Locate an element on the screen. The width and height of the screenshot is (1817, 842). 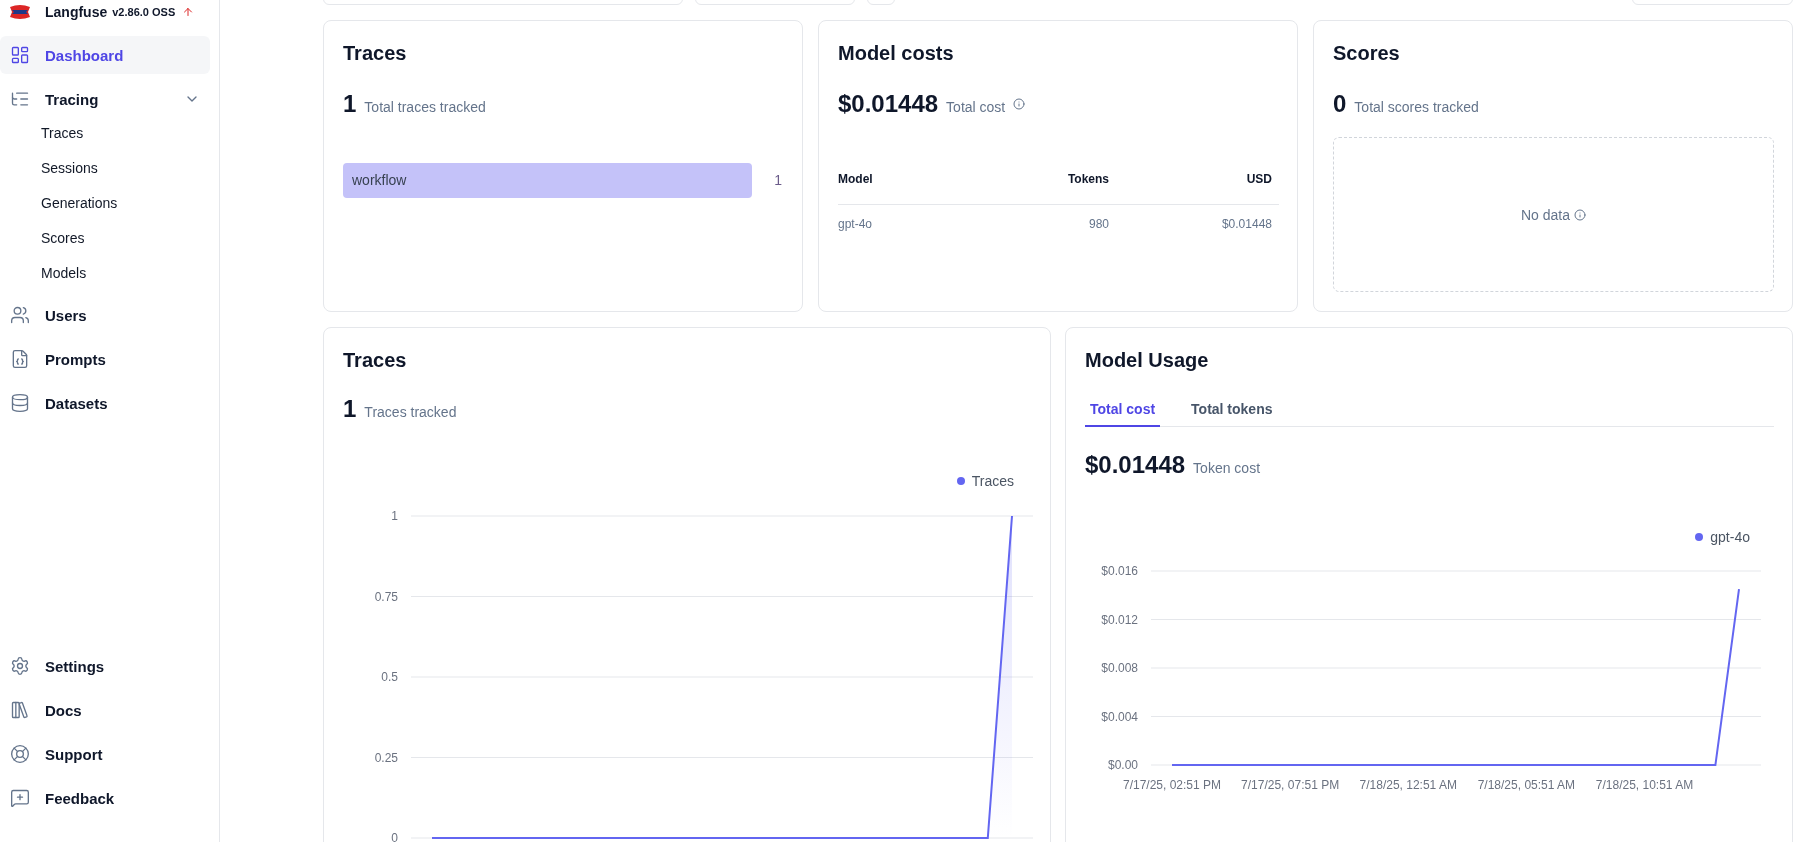
y-axis-label: $0.004 is located at coordinates (1119, 716).